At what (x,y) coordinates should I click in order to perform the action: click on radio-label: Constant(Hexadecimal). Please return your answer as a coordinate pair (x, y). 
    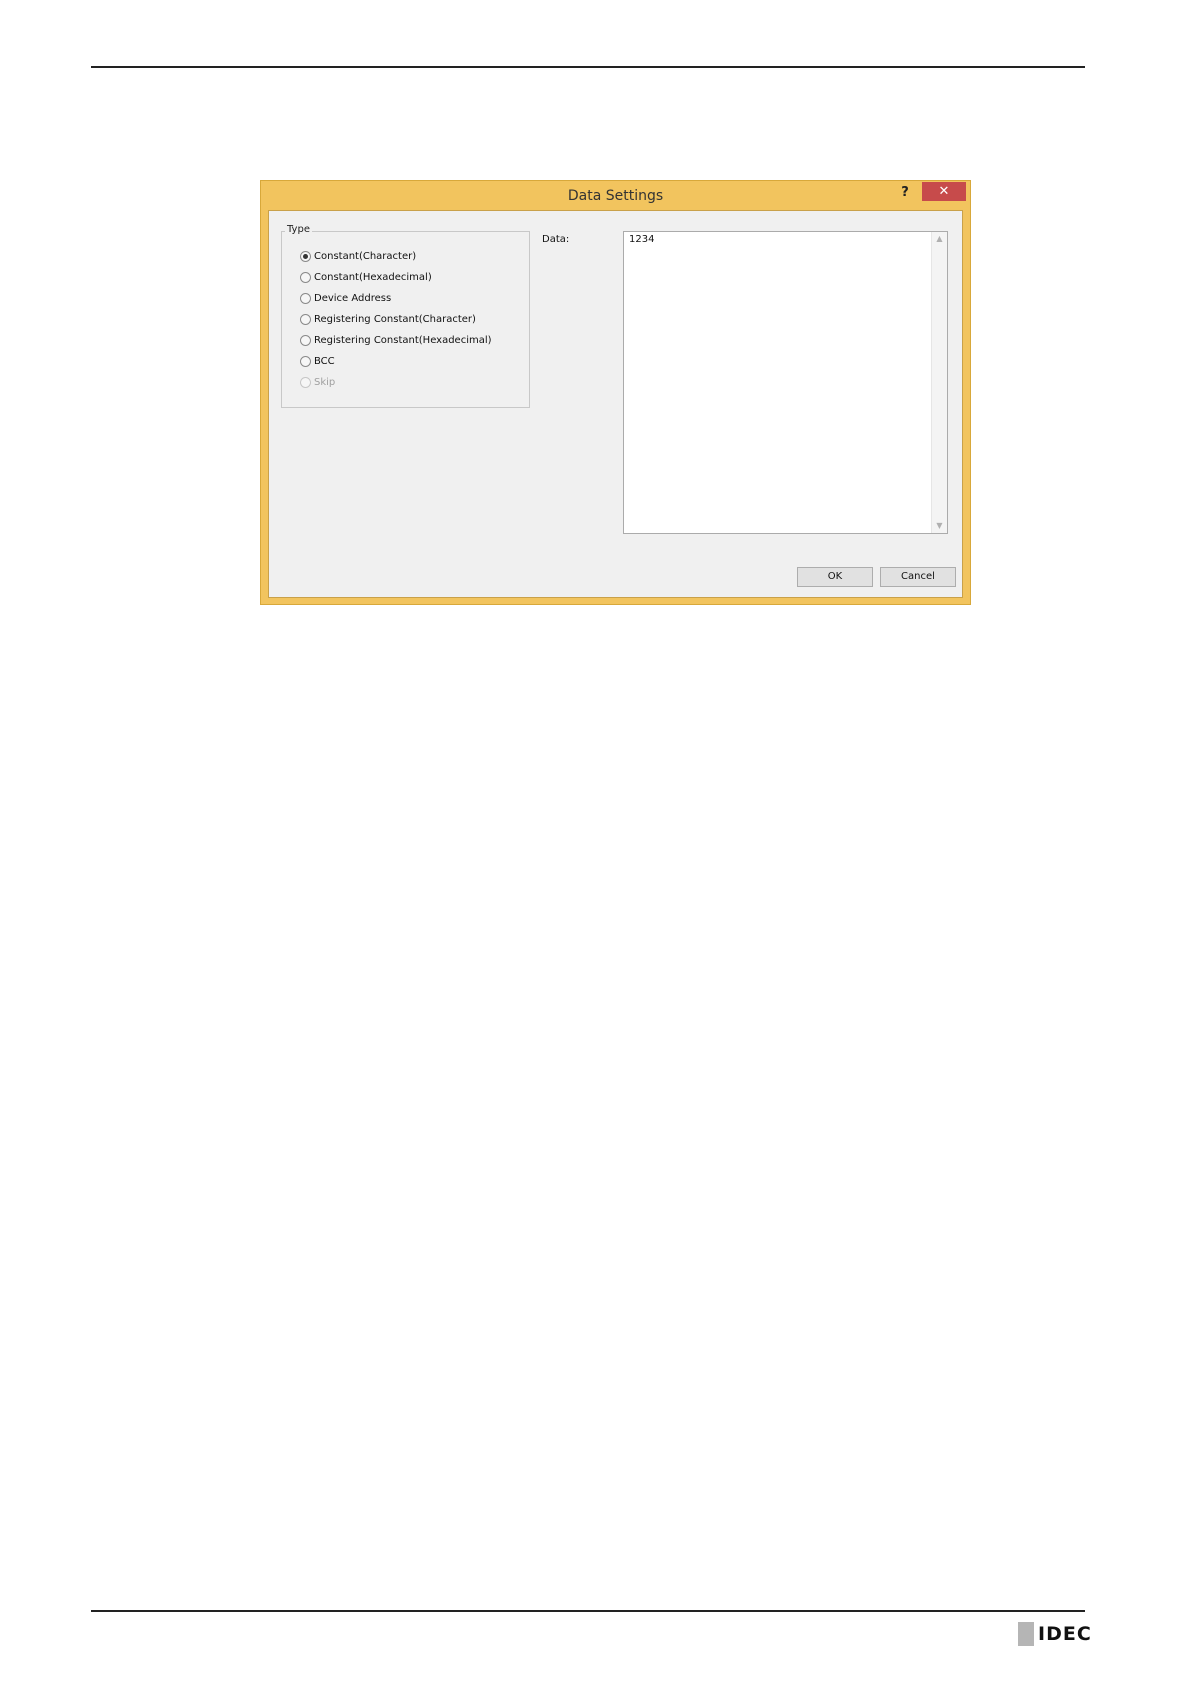
    Looking at the image, I should click on (373, 277).